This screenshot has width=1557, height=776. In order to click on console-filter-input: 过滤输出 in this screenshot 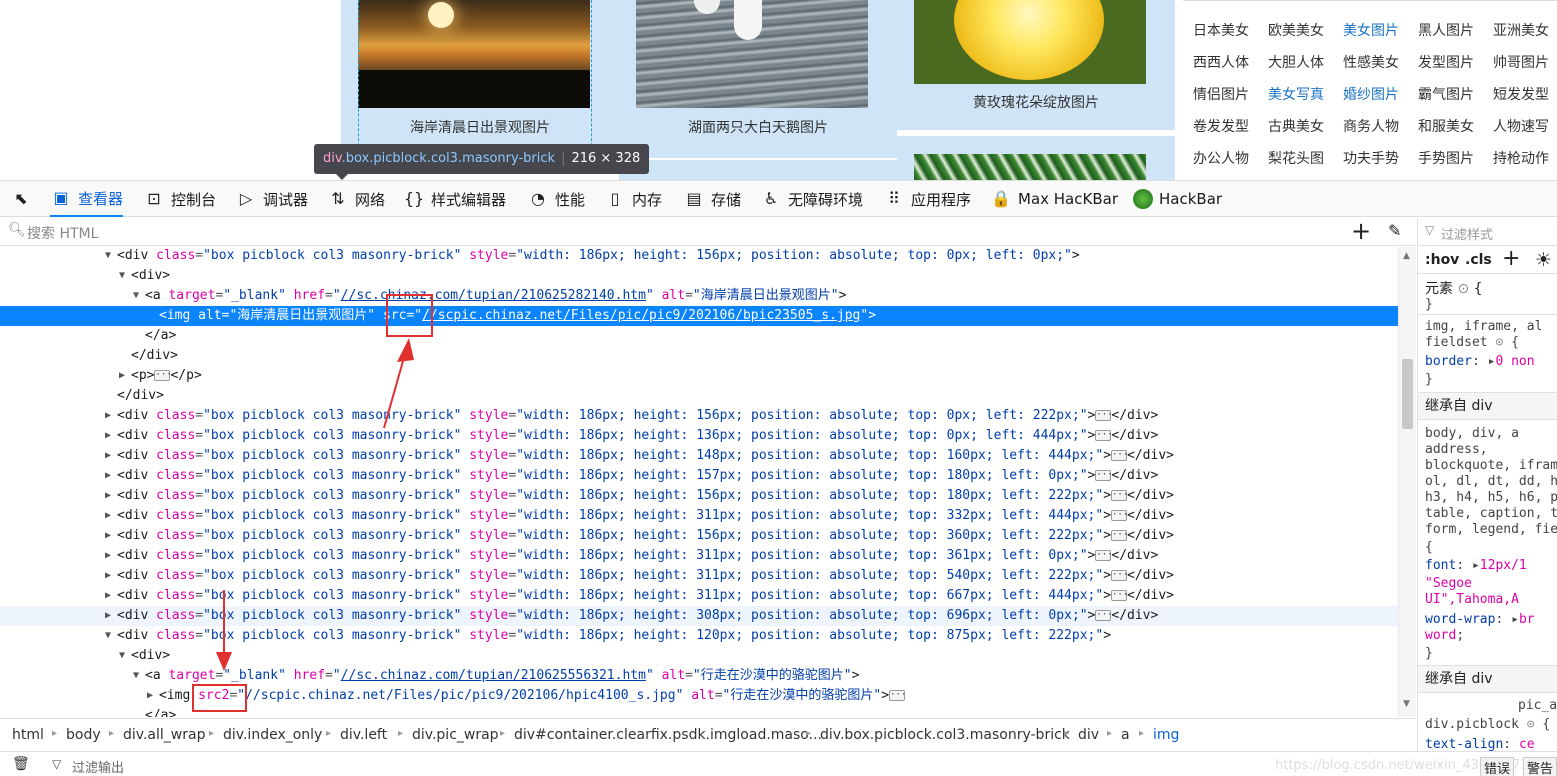, I will do `click(98, 766)`.